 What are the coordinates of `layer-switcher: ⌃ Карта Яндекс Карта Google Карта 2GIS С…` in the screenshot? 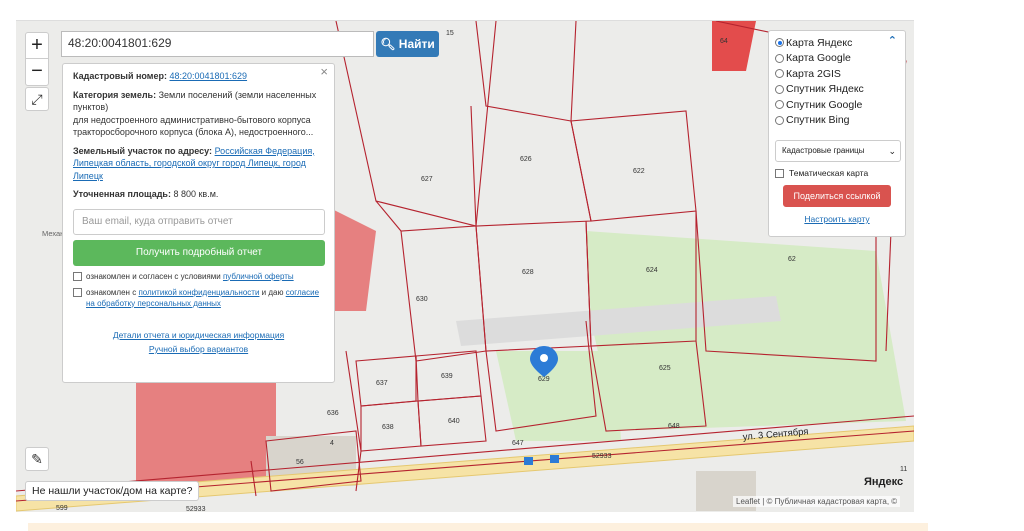 It's located at (837, 133).